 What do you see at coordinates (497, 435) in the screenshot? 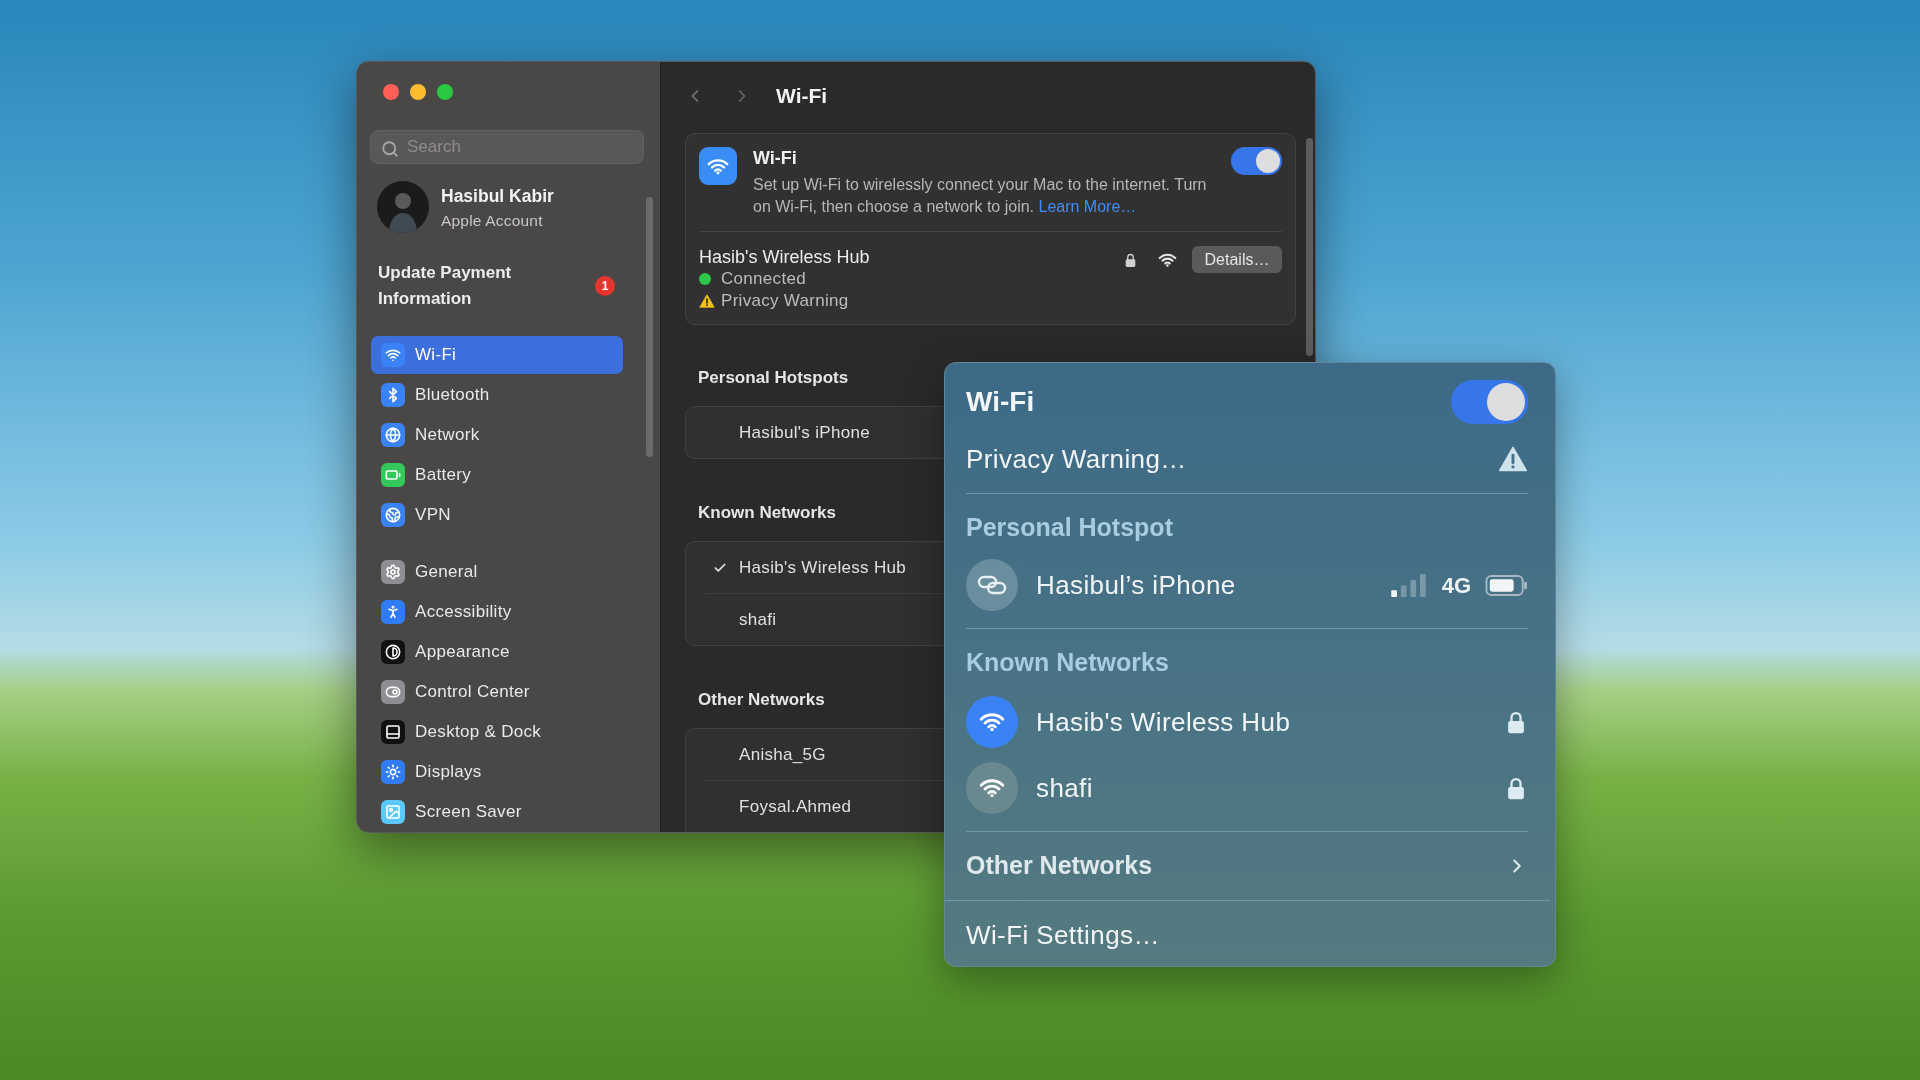
I see `sidebar-item: Network` at bounding box center [497, 435].